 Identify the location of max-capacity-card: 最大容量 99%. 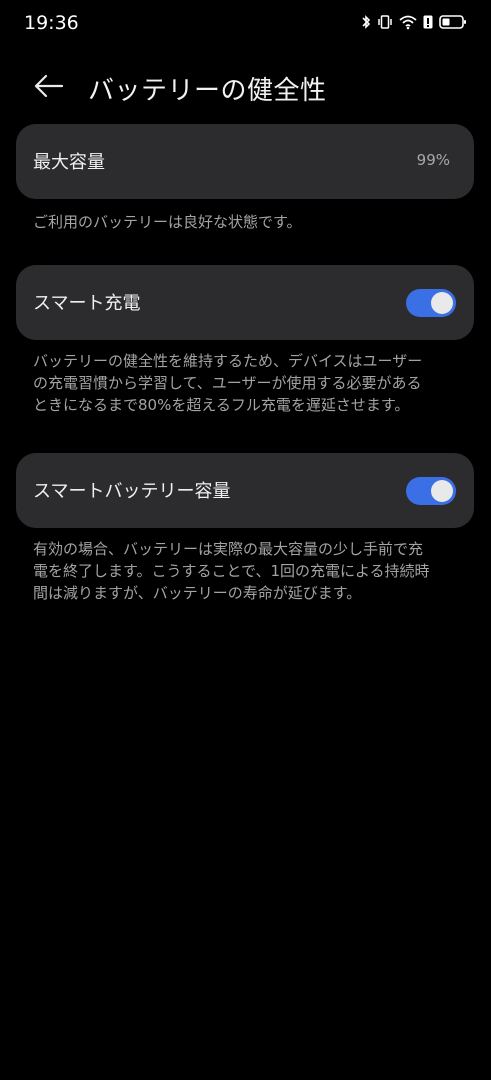
(245, 161).